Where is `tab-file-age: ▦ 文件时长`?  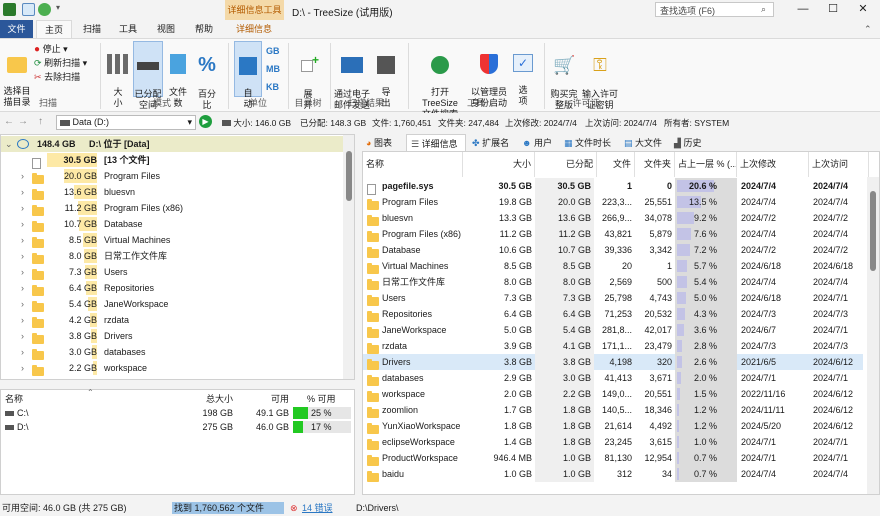 tab-file-age: ▦ 文件时长 is located at coordinates (587, 142).